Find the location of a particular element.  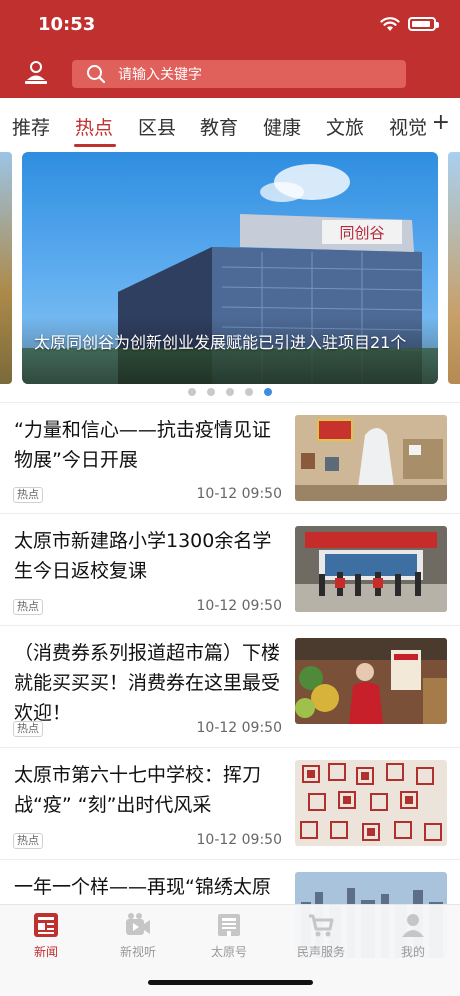

tab-health: 健康 is located at coordinates (282, 126).